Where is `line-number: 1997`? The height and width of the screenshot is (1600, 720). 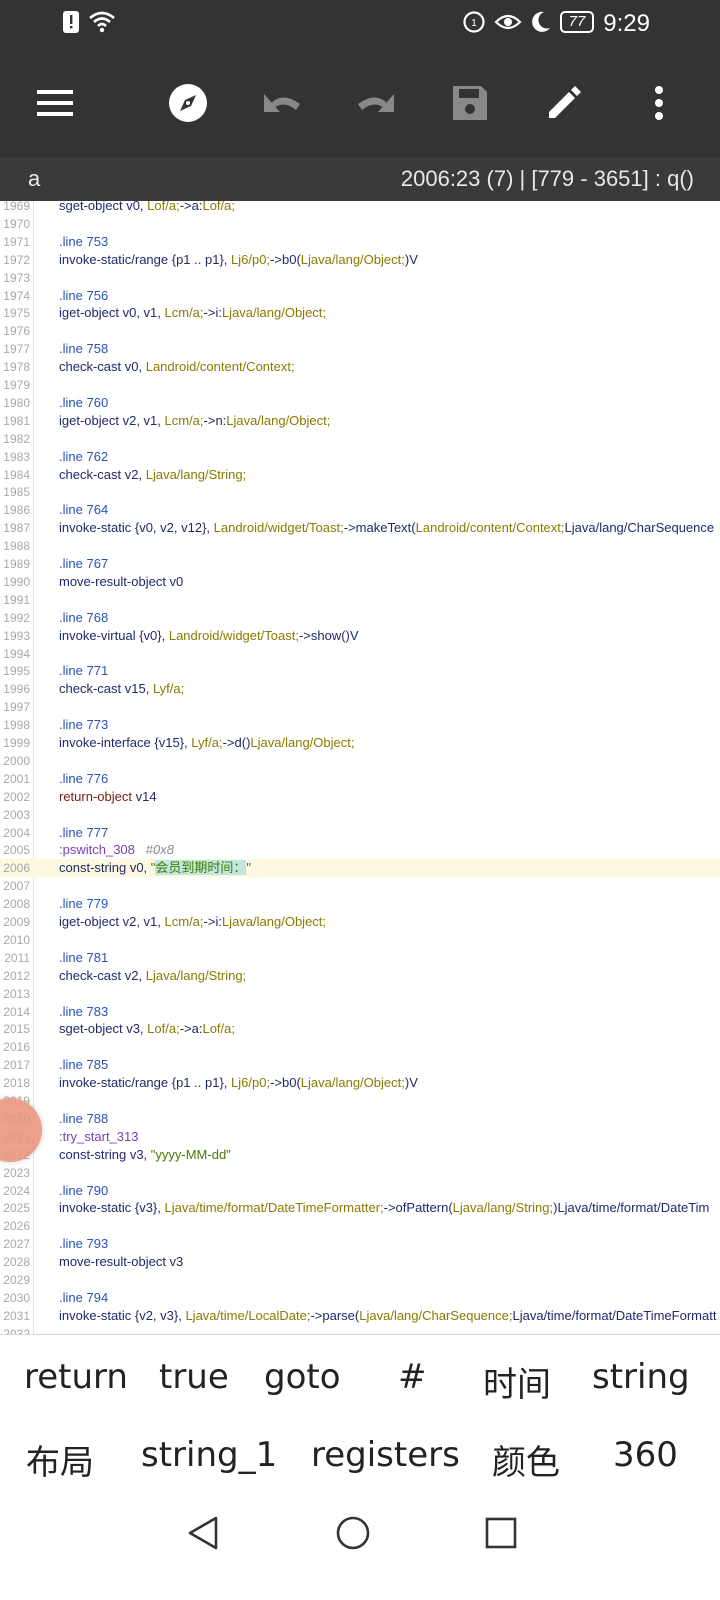 line-number: 1997 is located at coordinates (16, 707).